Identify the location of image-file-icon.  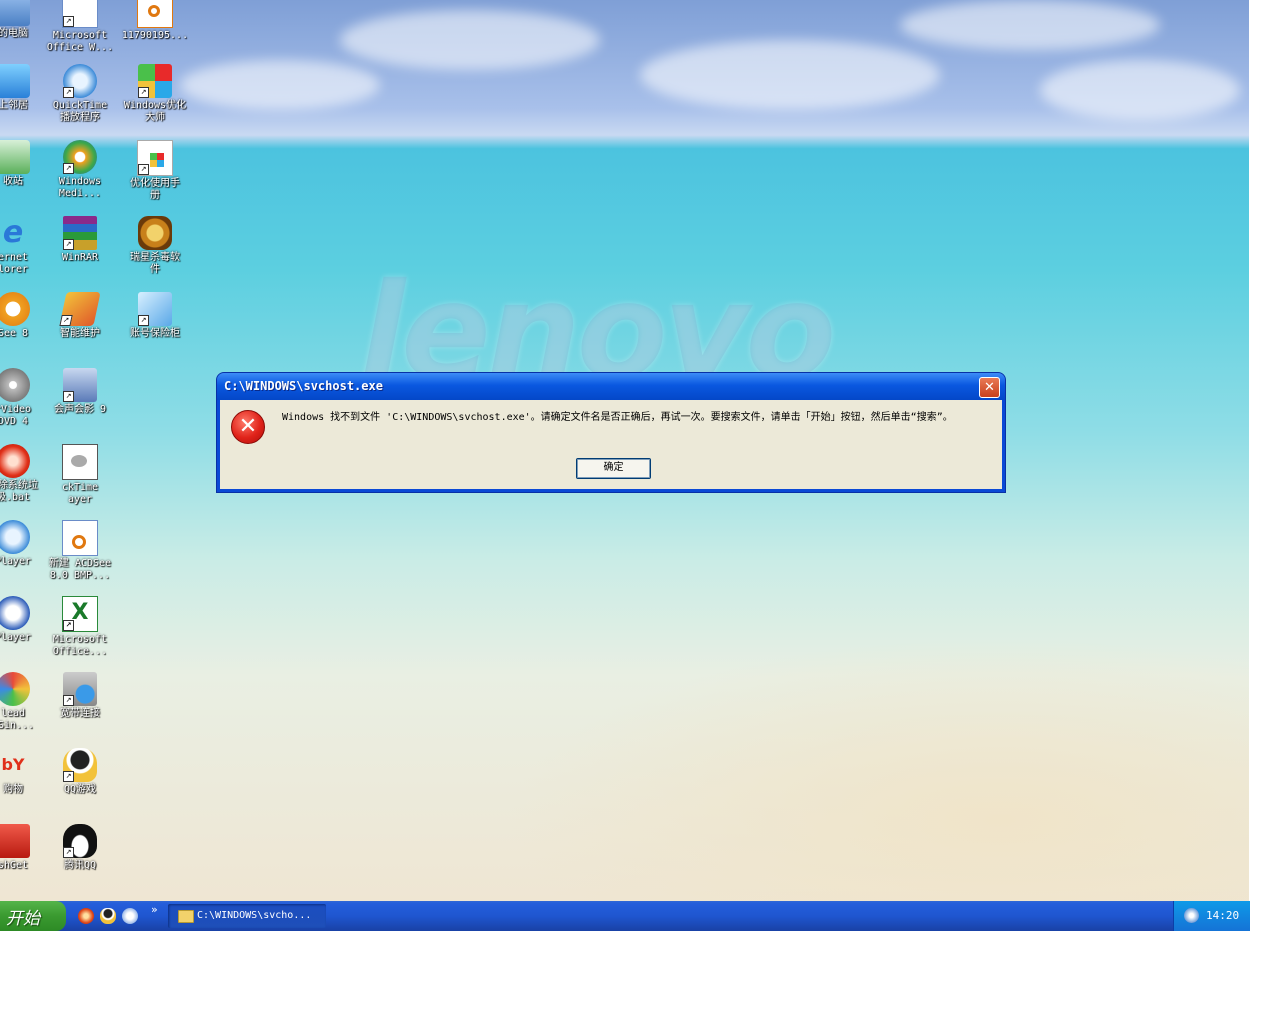
(155, 14).